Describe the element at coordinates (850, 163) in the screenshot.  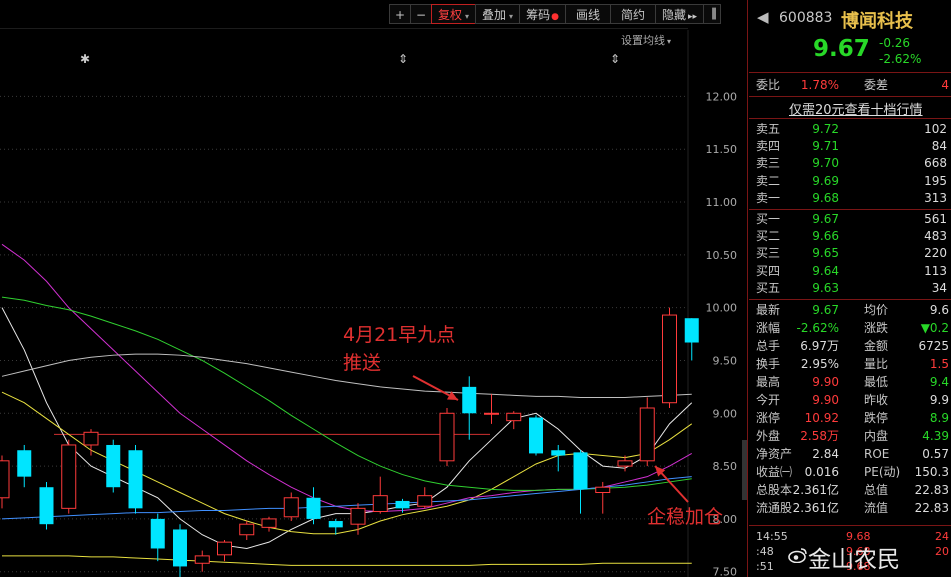
I see `ask-row: 卖三 9.70 668` at that location.